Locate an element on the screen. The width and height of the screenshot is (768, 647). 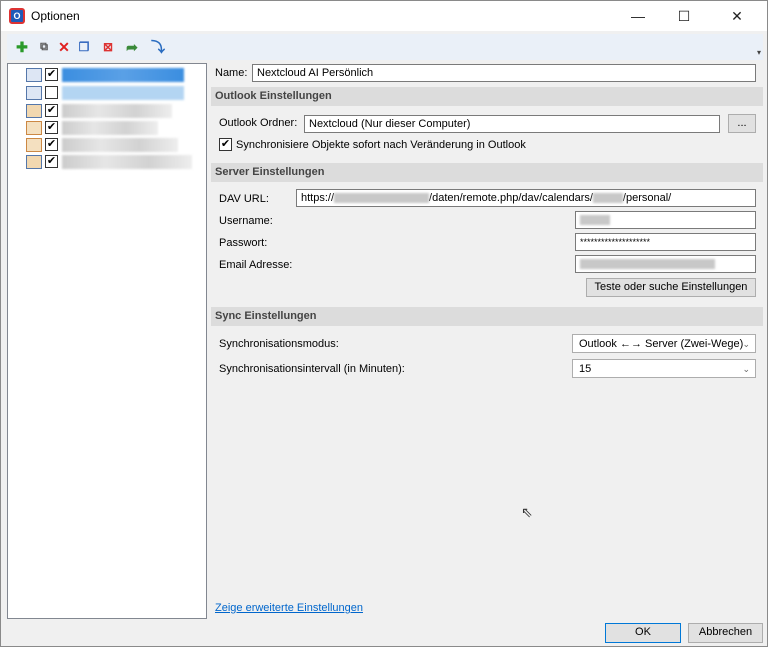
toolbar-overflow-icon: ▾ is located at coordinates (759, 52).